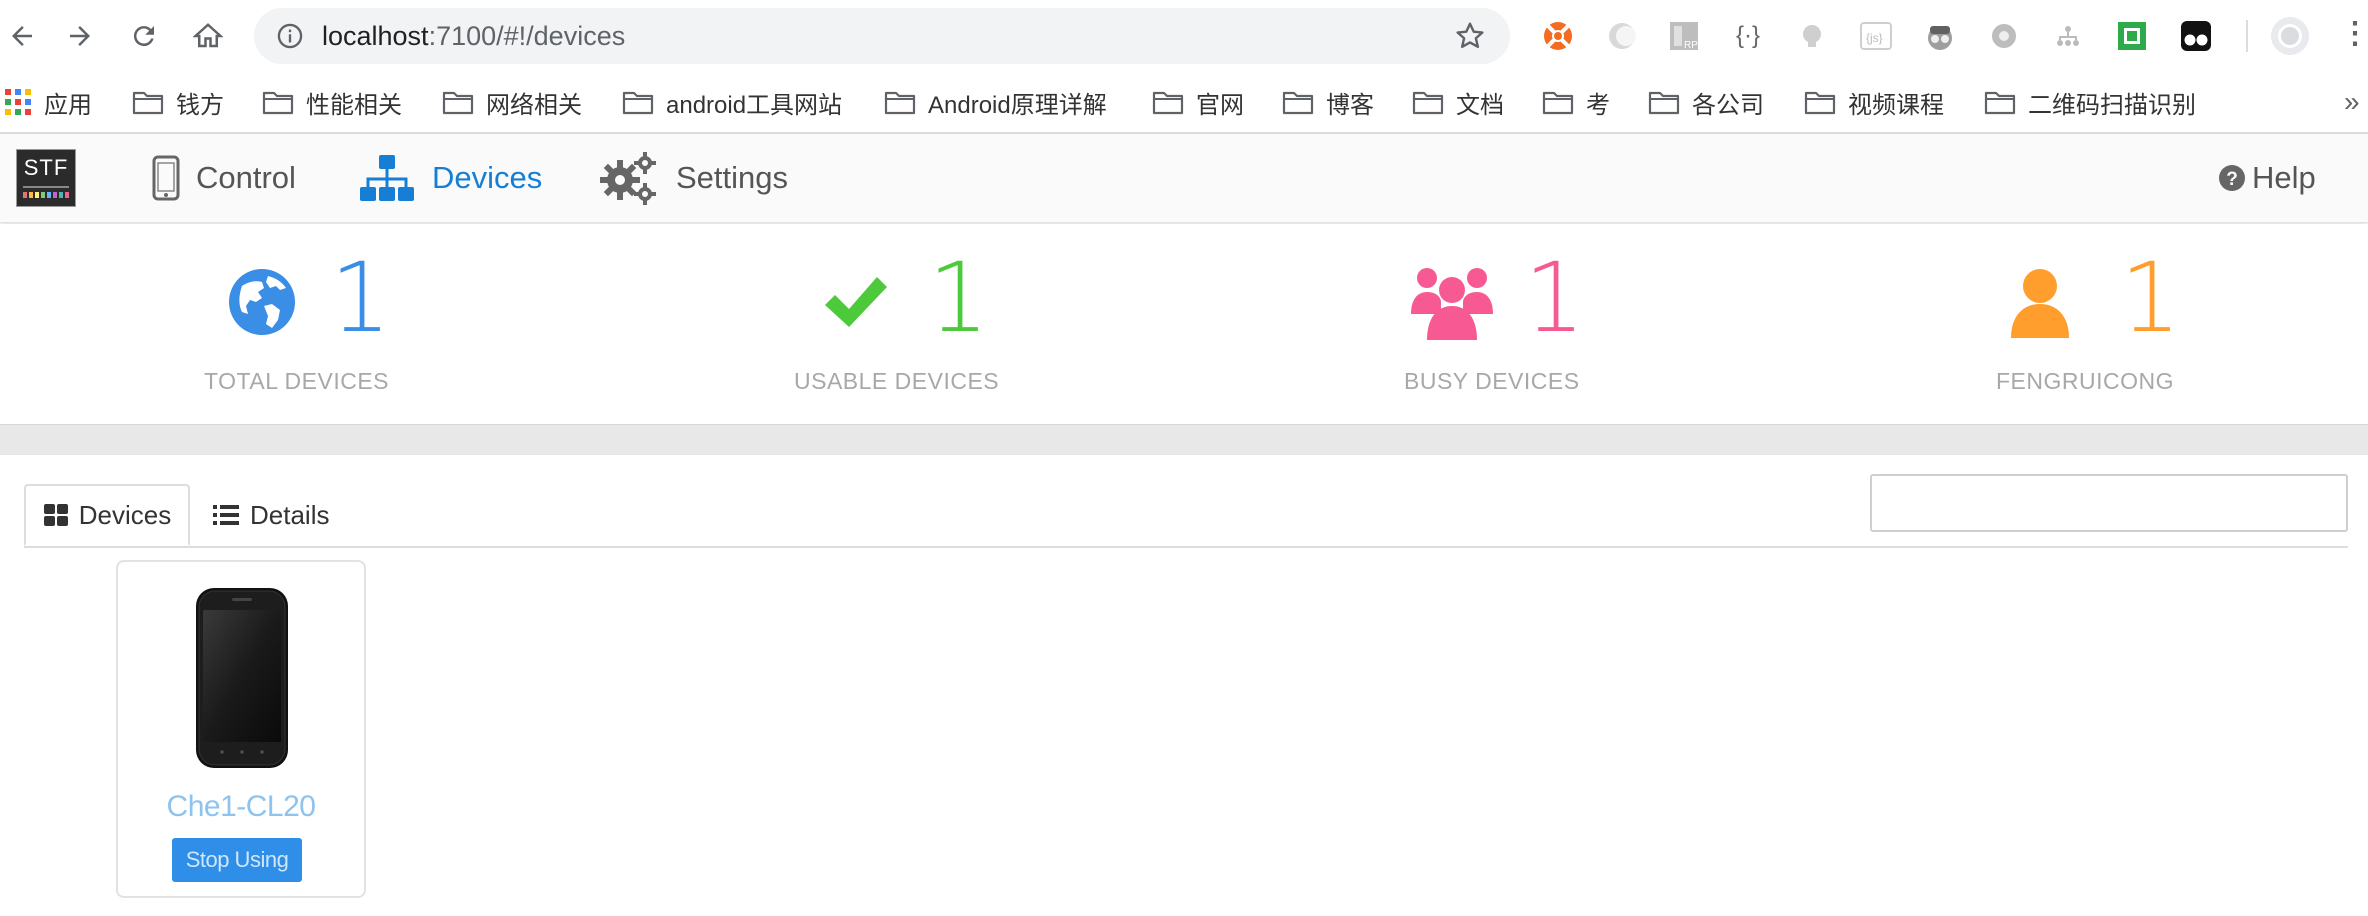 The height and width of the screenshot is (916, 2368). I want to click on forward-arrow-icon, so click(80, 36).